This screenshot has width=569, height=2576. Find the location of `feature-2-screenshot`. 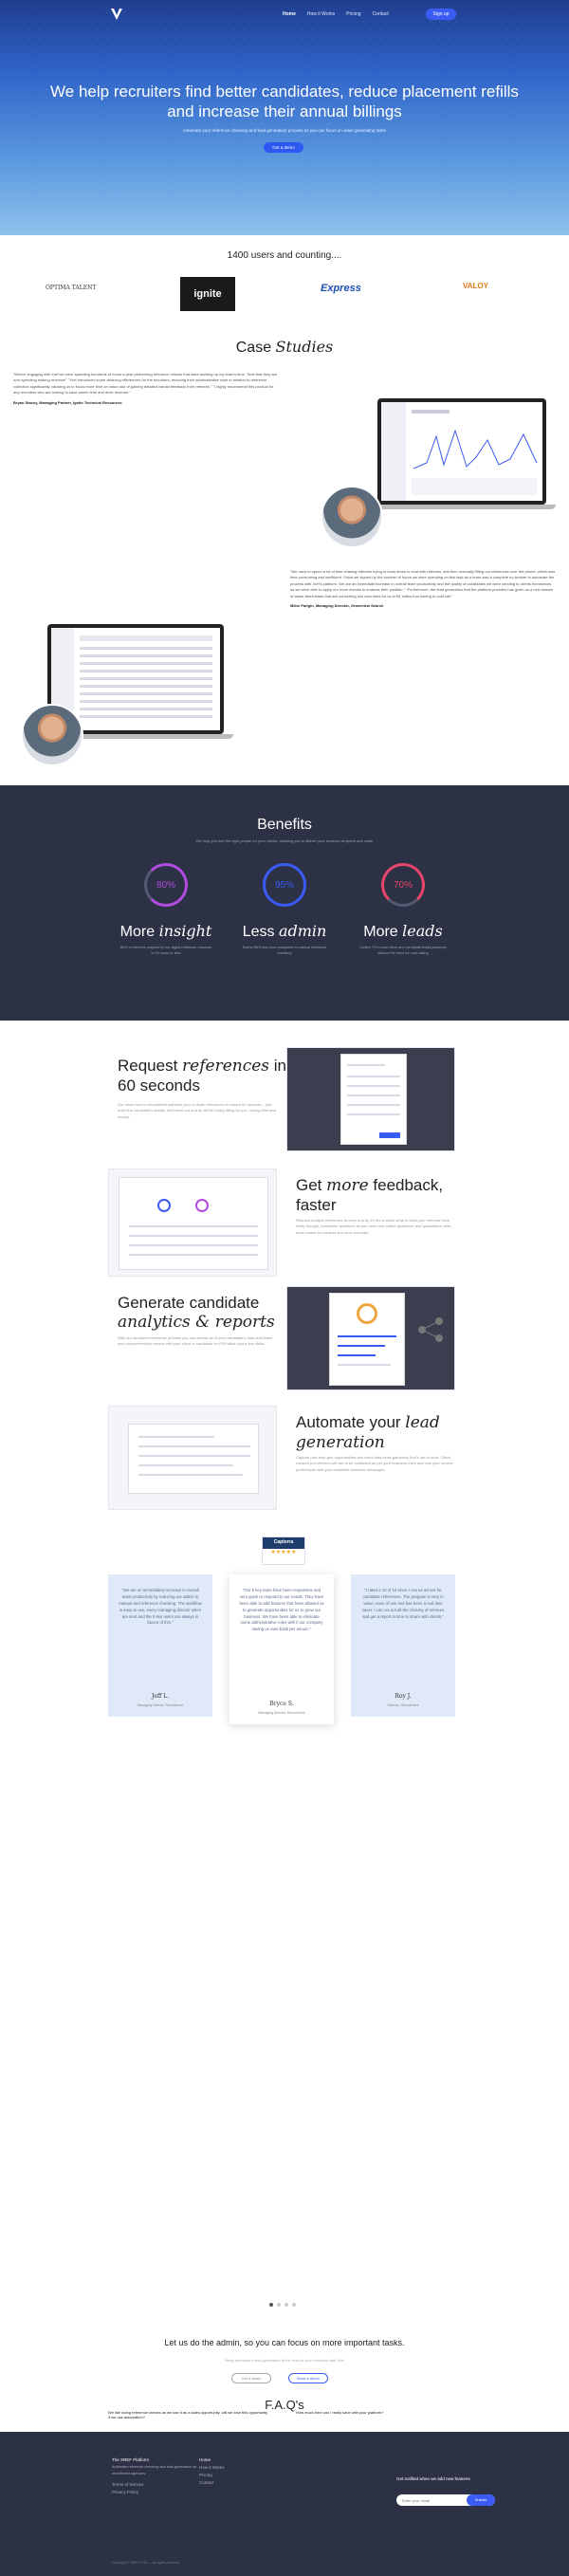

feature-2-screenshot is located at coordinates (192, 1222).